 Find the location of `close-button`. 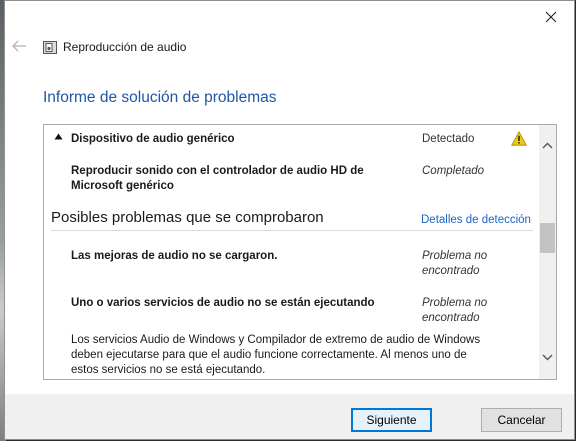

close-button is located at coordinates (551, 17).